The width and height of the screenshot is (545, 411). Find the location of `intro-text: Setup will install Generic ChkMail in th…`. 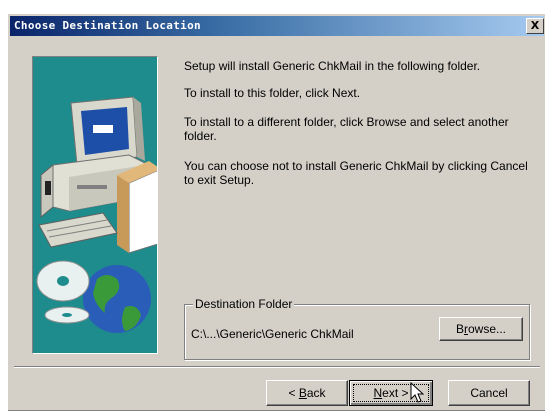

intro-text: Setup will install Generic ChkMail in th… is located at coordinates (332, 66).